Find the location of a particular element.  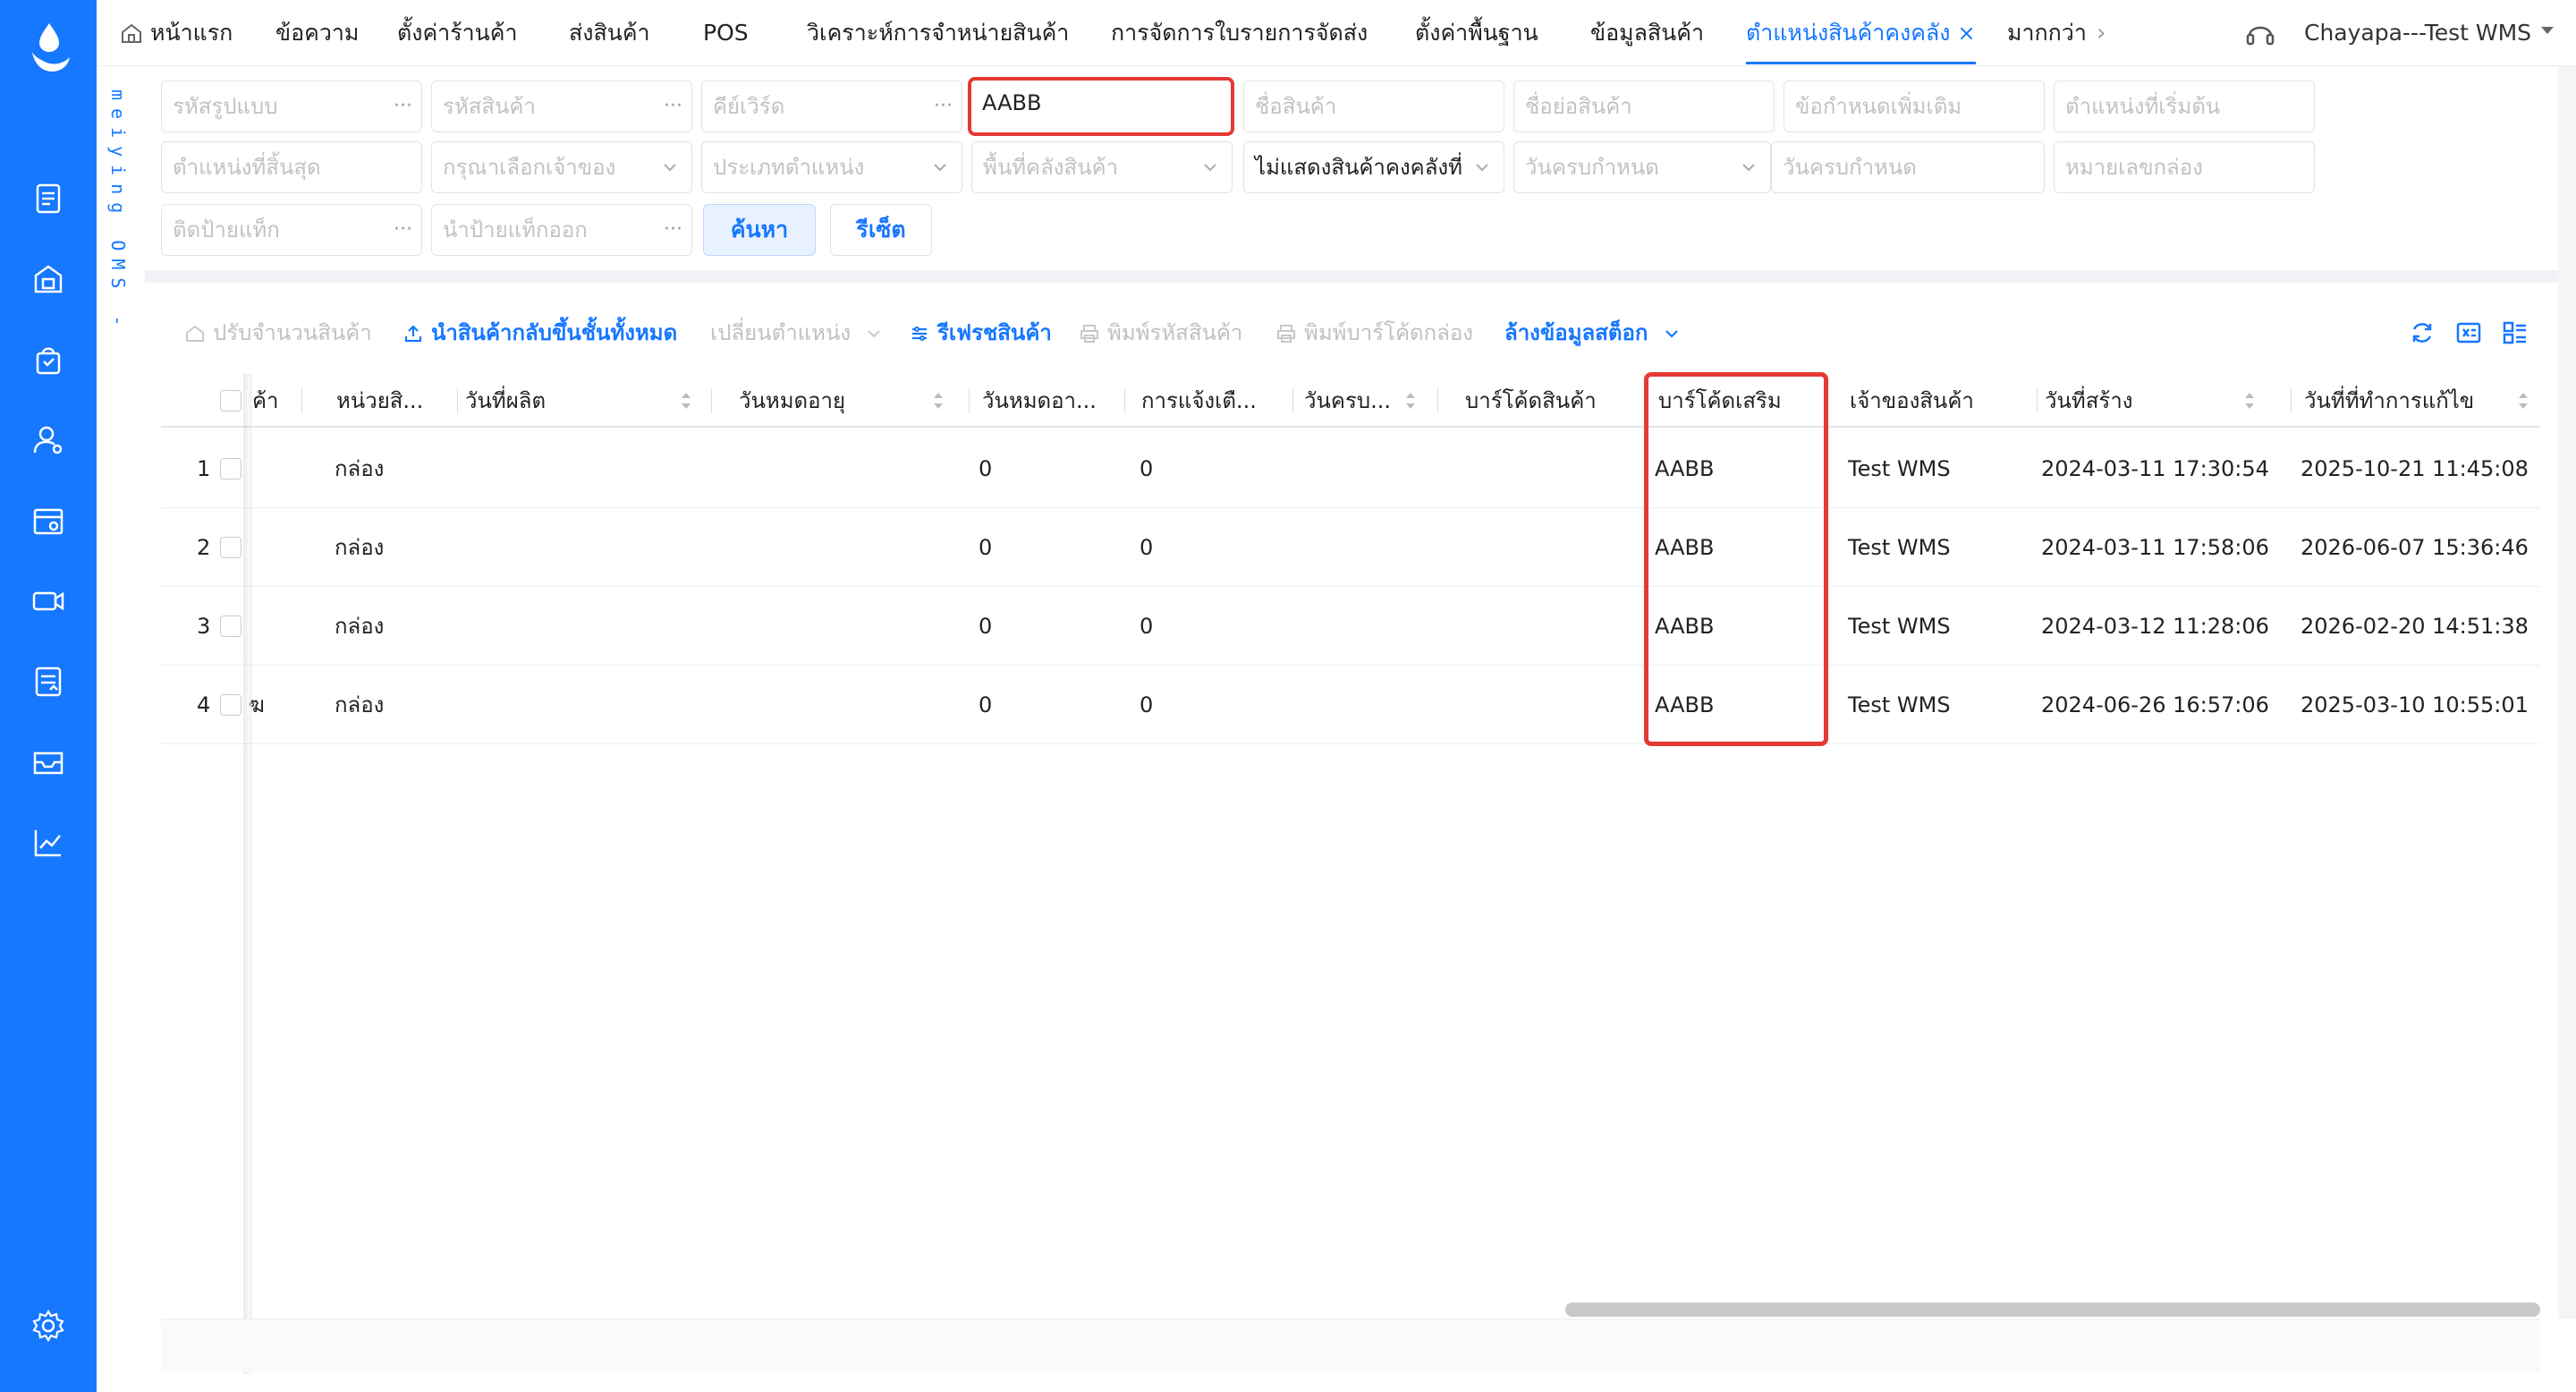

col-mfg-date: วันที่ผลิต is located at coordinates (588, 401).